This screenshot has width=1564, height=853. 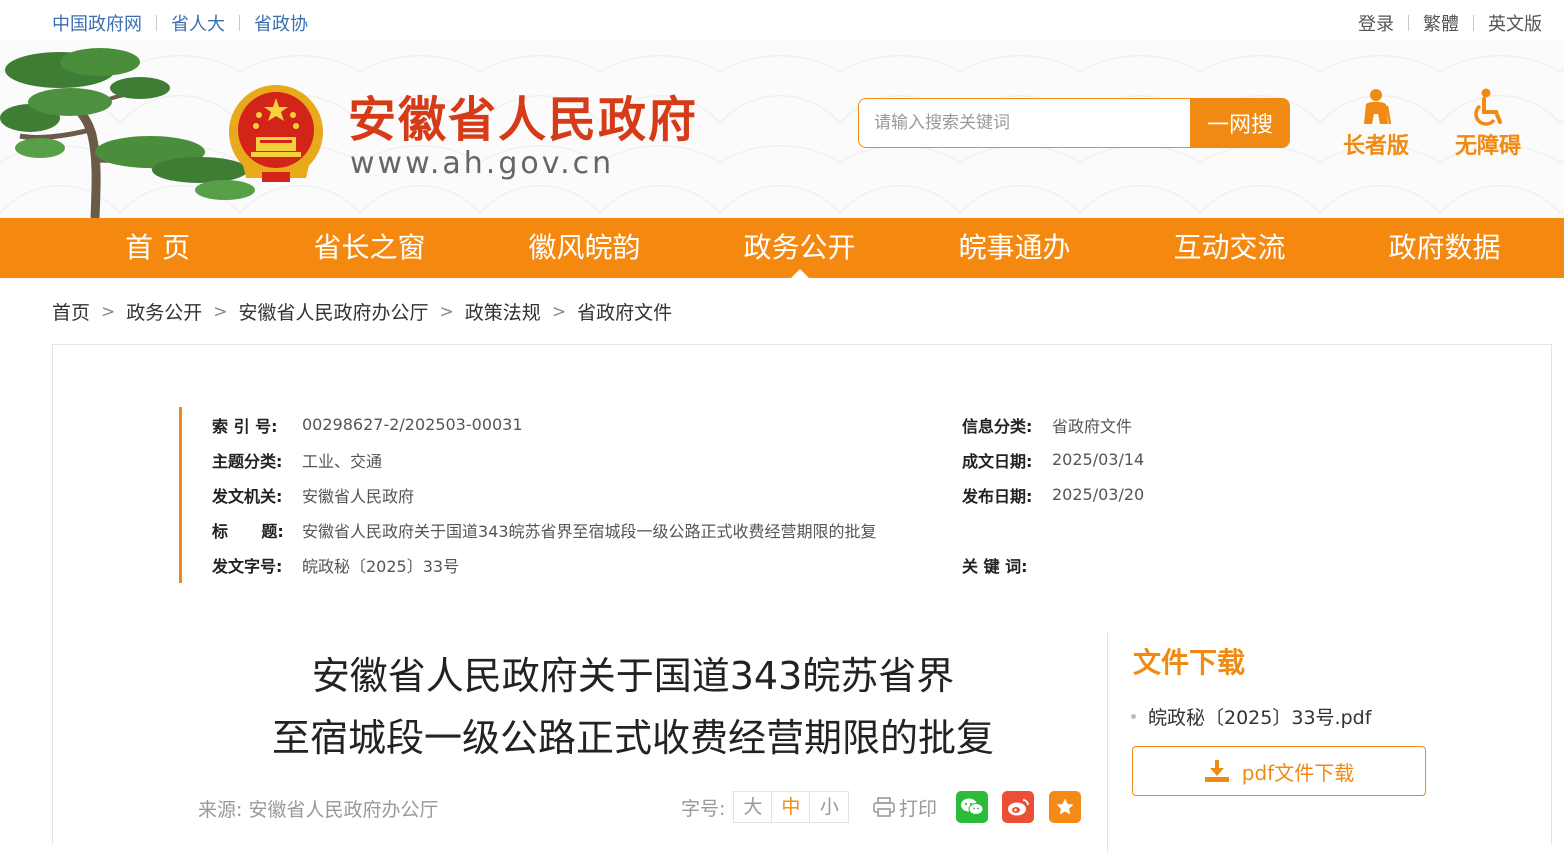 I want to click on elder-mode-button: 长者版, so click(x=1376, y=124).